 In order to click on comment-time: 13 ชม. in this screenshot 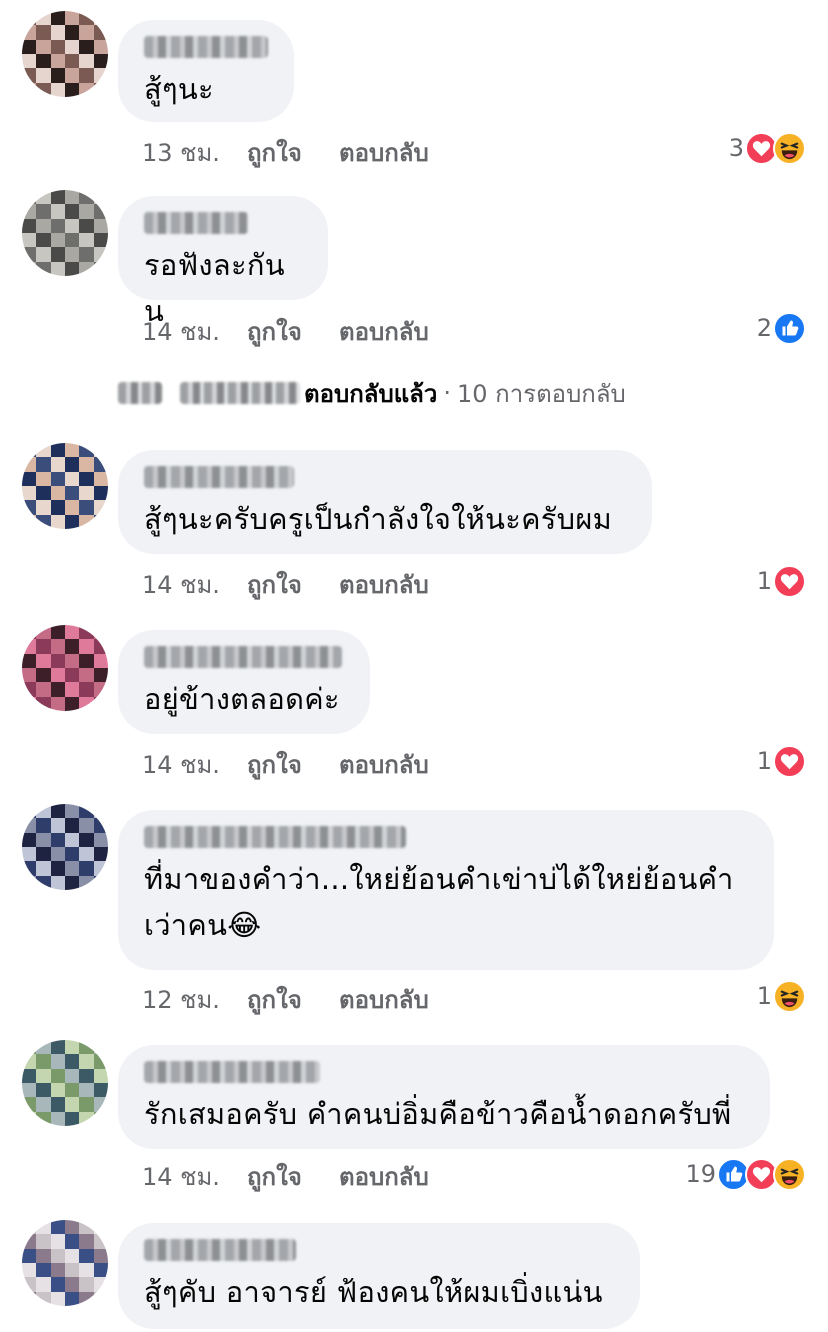, I will do `click(194, 152)`.